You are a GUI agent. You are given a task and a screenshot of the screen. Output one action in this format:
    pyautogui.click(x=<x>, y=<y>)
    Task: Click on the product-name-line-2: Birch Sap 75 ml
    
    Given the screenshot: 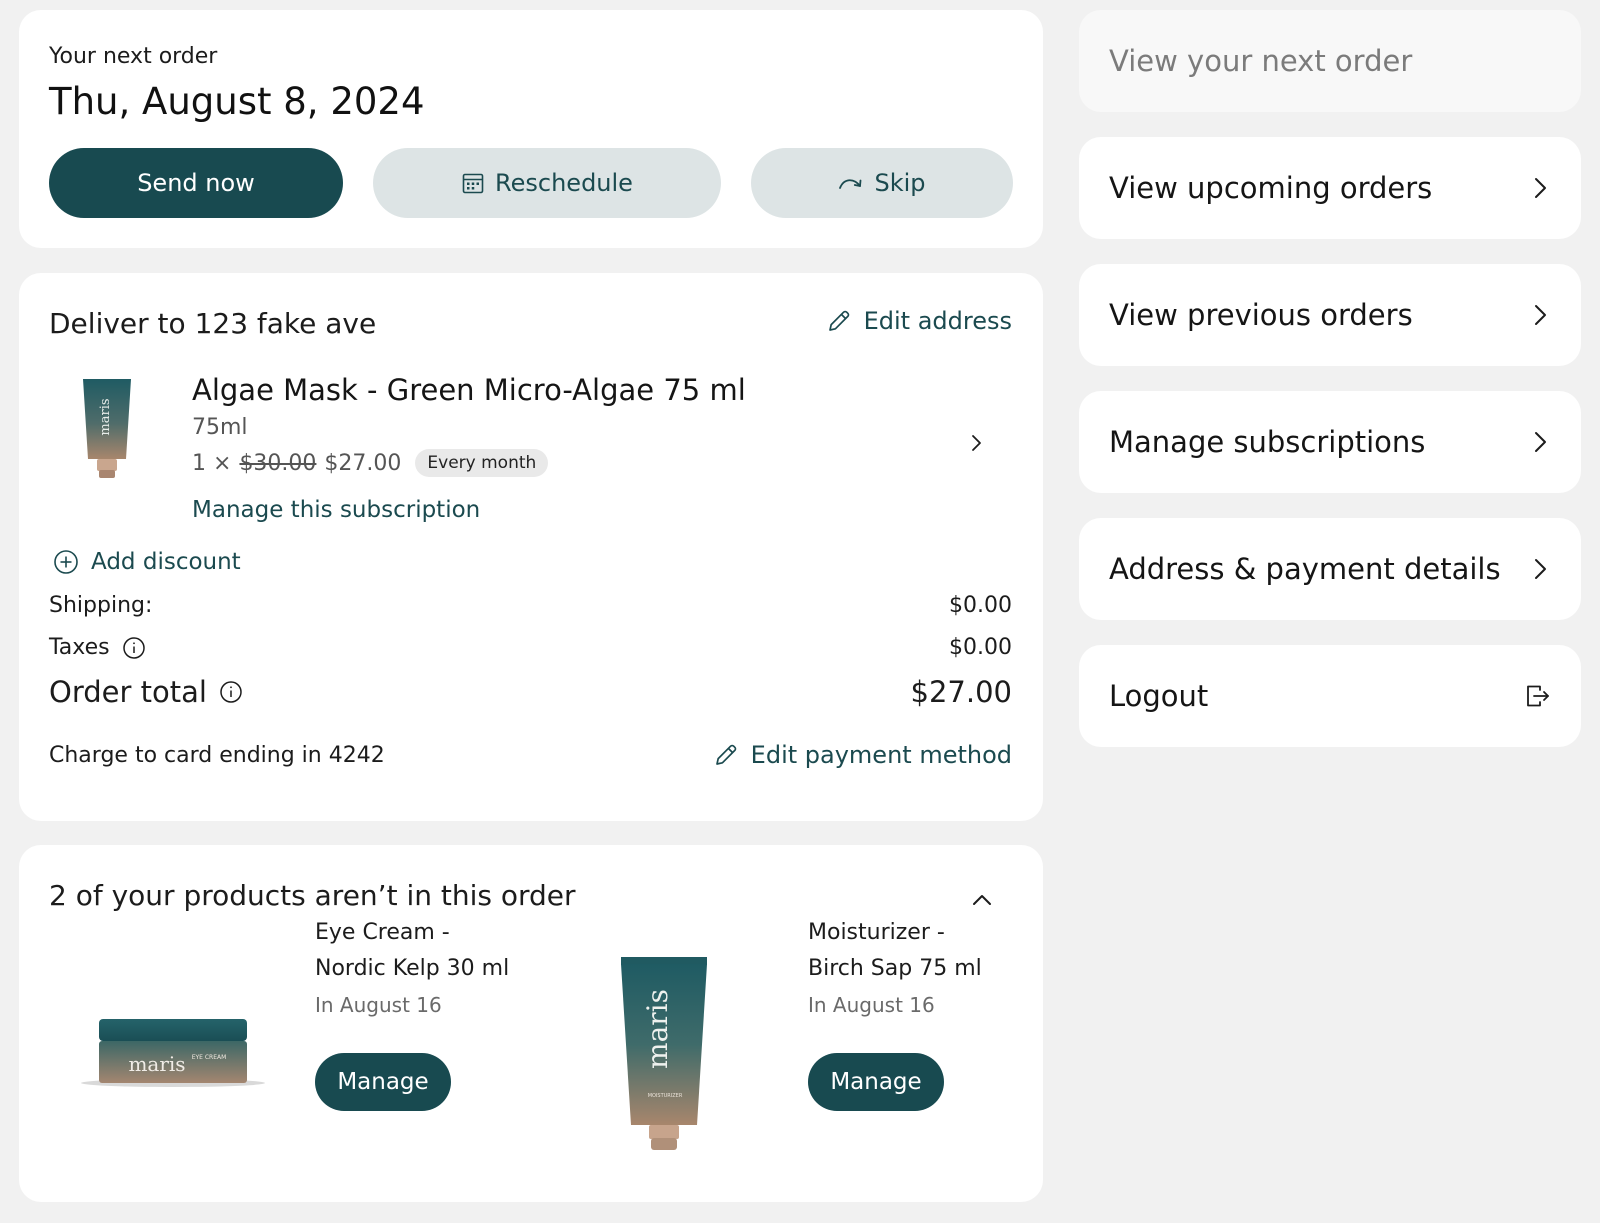 What is the action you would take?
    pyautogui.click(x=895, y=968)
    